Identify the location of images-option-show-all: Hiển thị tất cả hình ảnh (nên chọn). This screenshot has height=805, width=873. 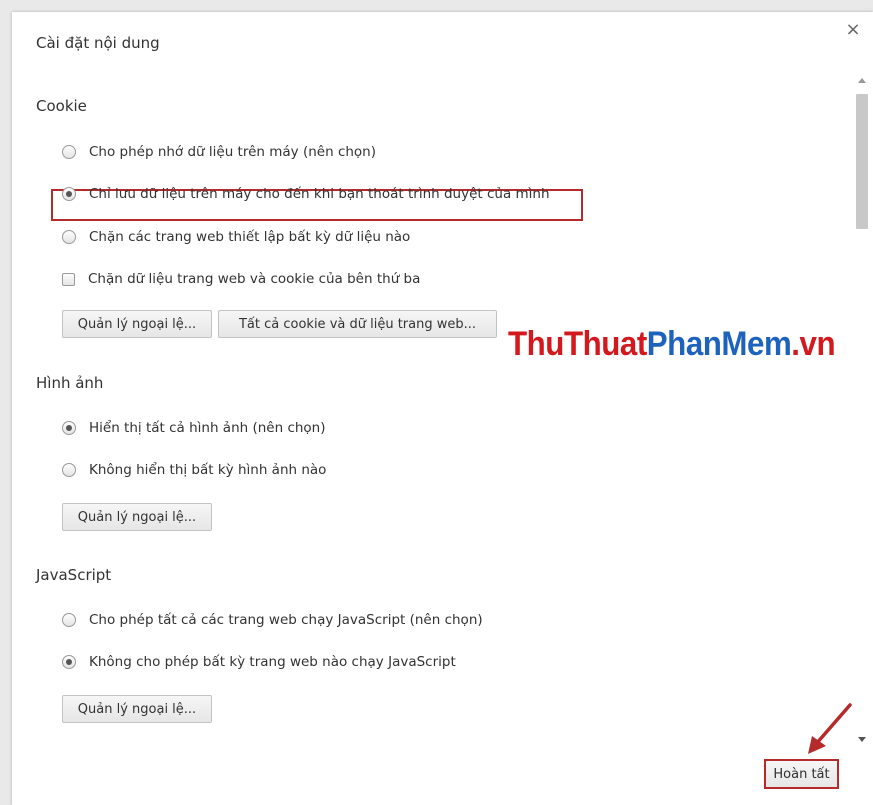
(194, 428).